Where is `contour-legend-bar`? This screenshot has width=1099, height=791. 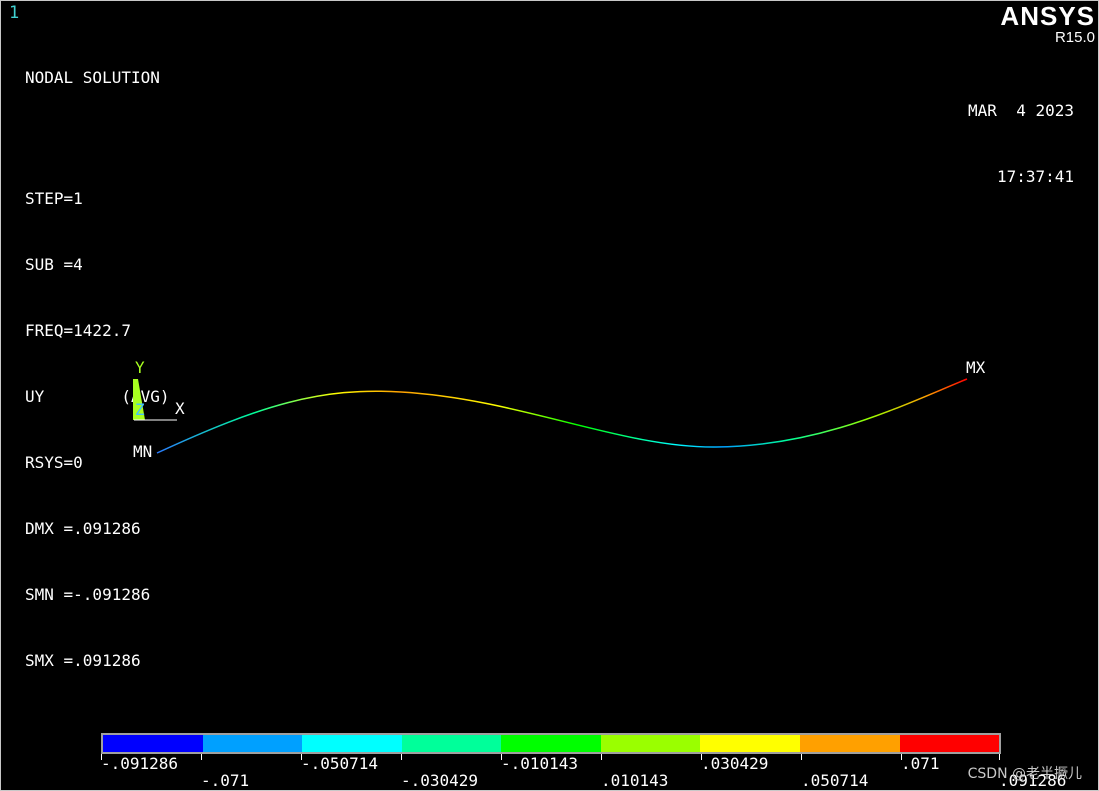
contour-legend-bar is located at coordinates (551, 743).